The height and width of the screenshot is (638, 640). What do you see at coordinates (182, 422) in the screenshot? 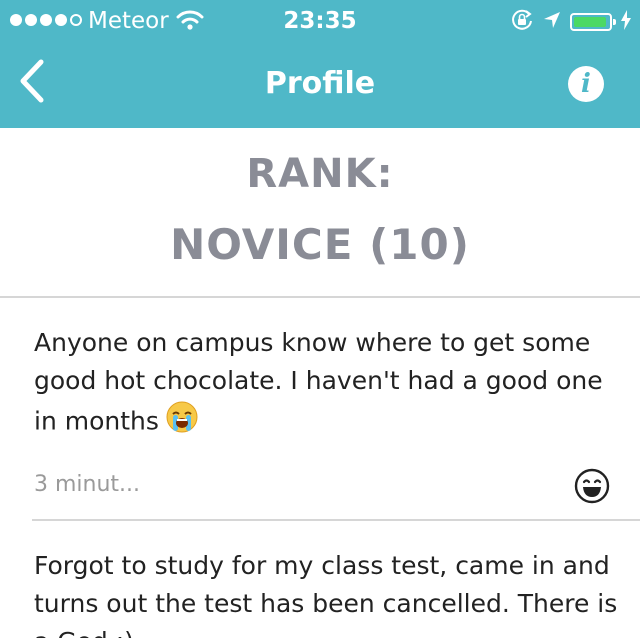
I see `loudly-crying-face-icon` at bounding box center [182, 422].